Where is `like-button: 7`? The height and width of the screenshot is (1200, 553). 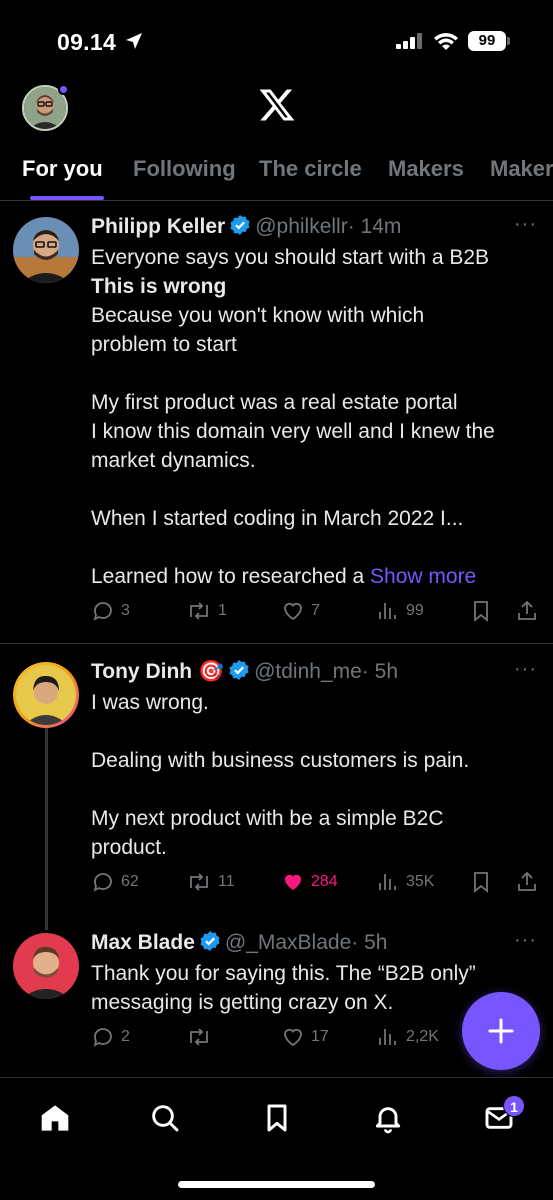
like-button: 7 is located at coordinates (300, 611).